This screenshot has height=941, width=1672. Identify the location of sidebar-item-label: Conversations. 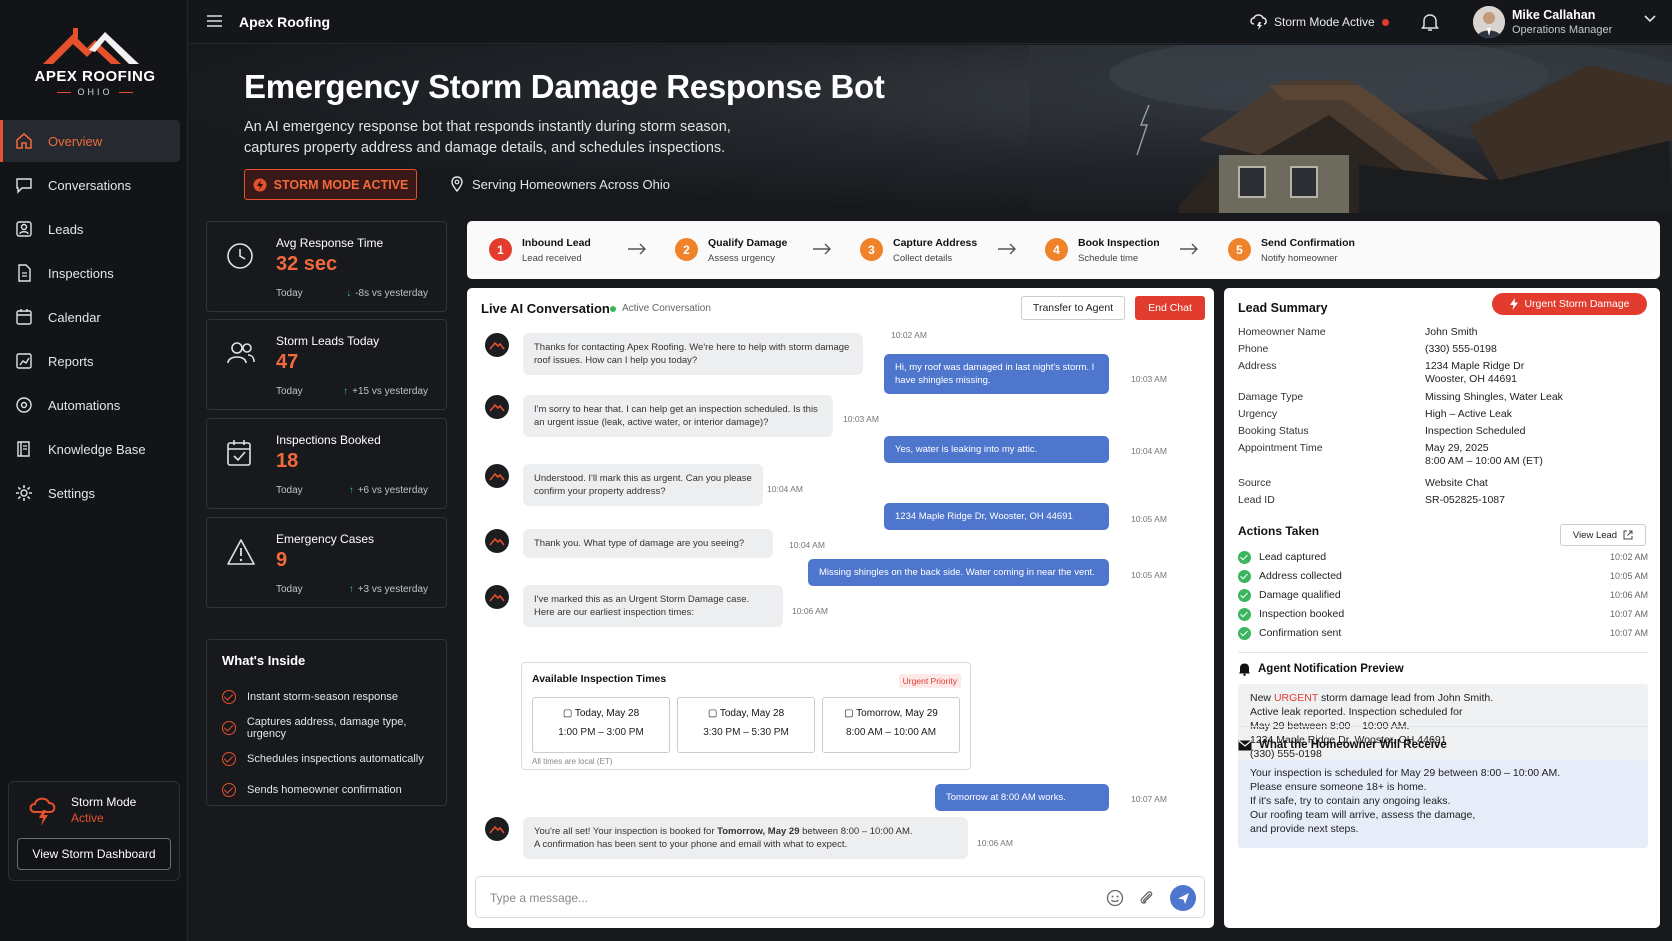
(90, 185).